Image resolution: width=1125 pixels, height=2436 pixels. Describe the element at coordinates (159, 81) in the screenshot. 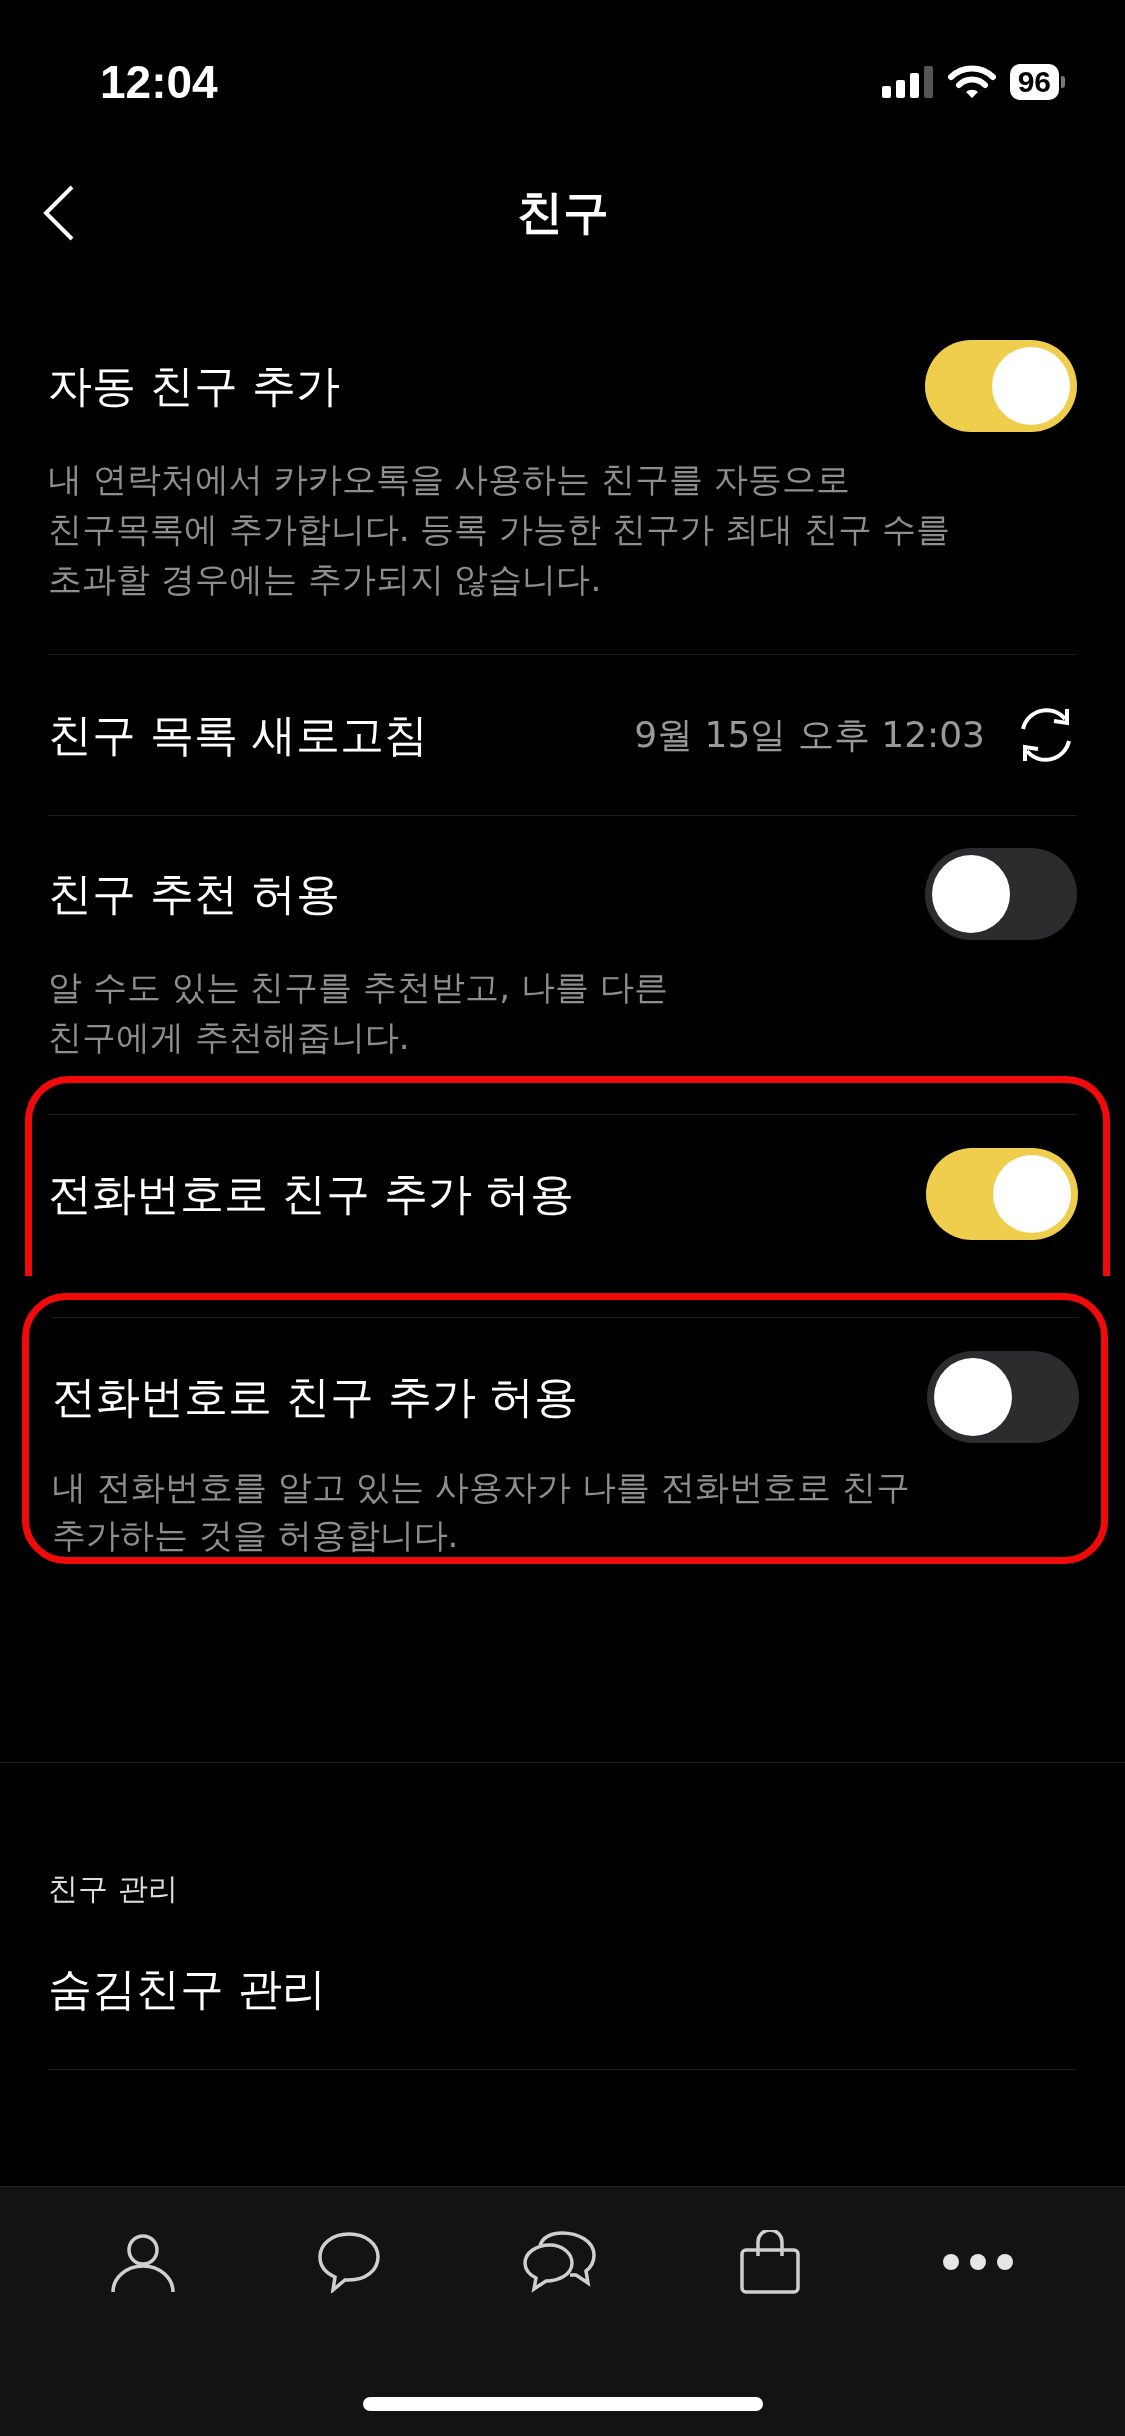

I see `status-time: 12:04` at that location.